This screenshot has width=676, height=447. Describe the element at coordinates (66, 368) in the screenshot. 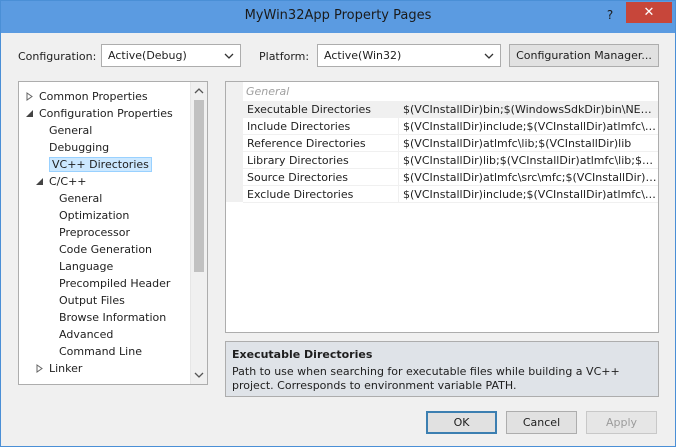

I see `tree-item-label: Linker` at that location.